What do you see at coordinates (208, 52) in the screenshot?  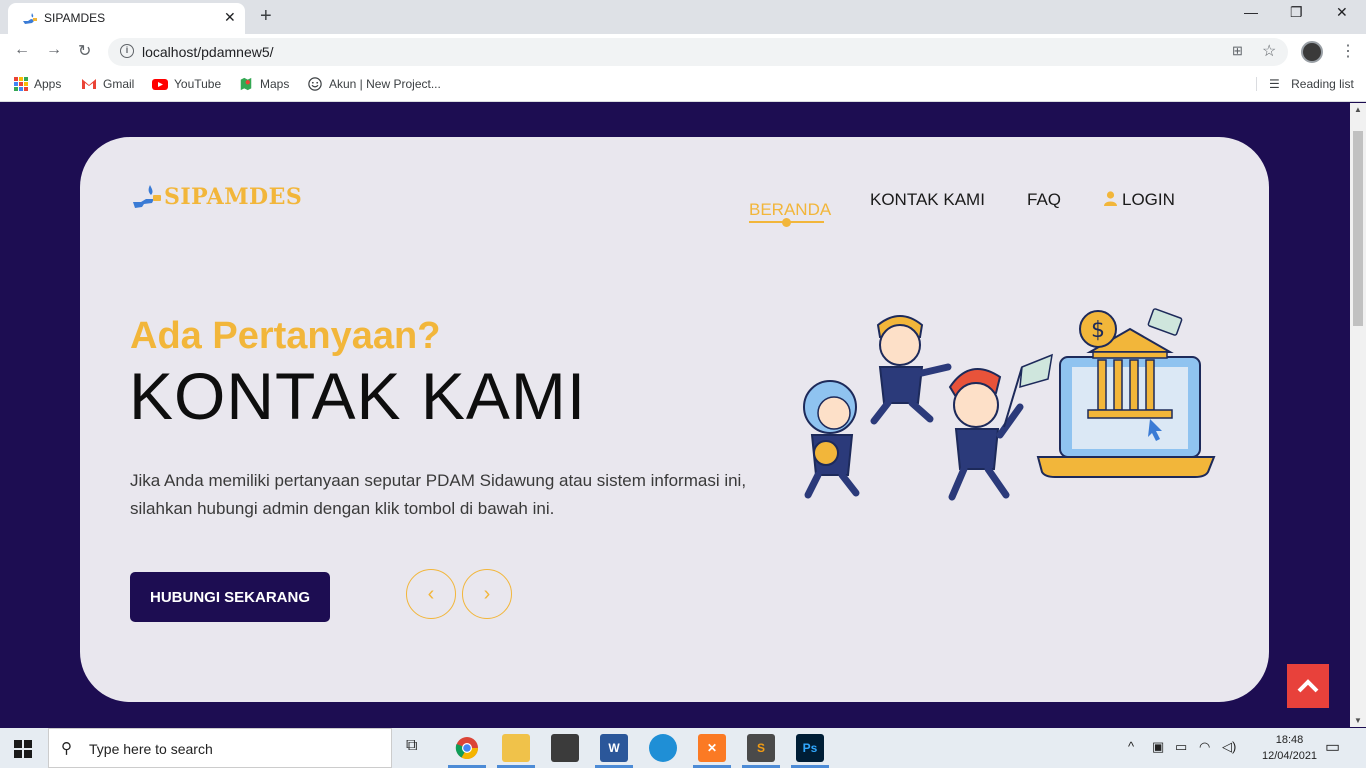 I see `url-text: localhost/pdamnew5/` at bounding box center [208, 52].